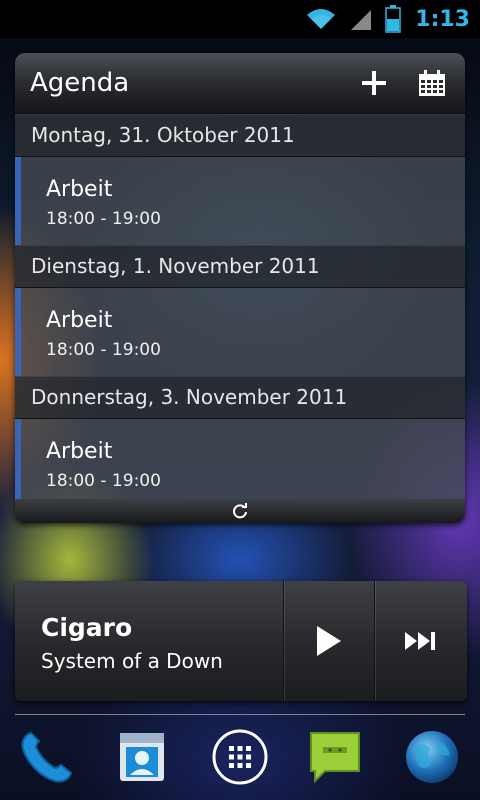 The width and height of the screenshot is (480, 800). I want to click on play-button, so click(329, 641).